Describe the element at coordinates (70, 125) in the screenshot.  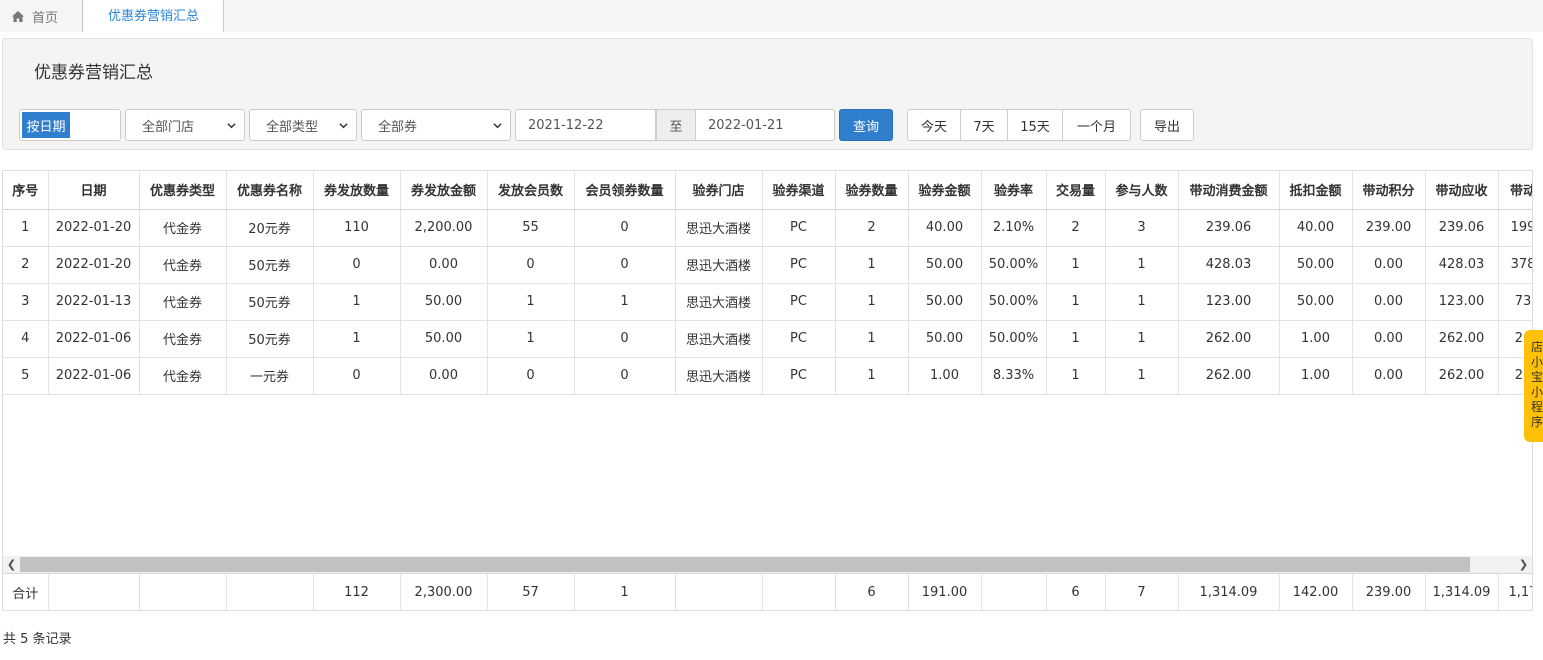
I see `date-toggle-switch: 按日期` at that location.